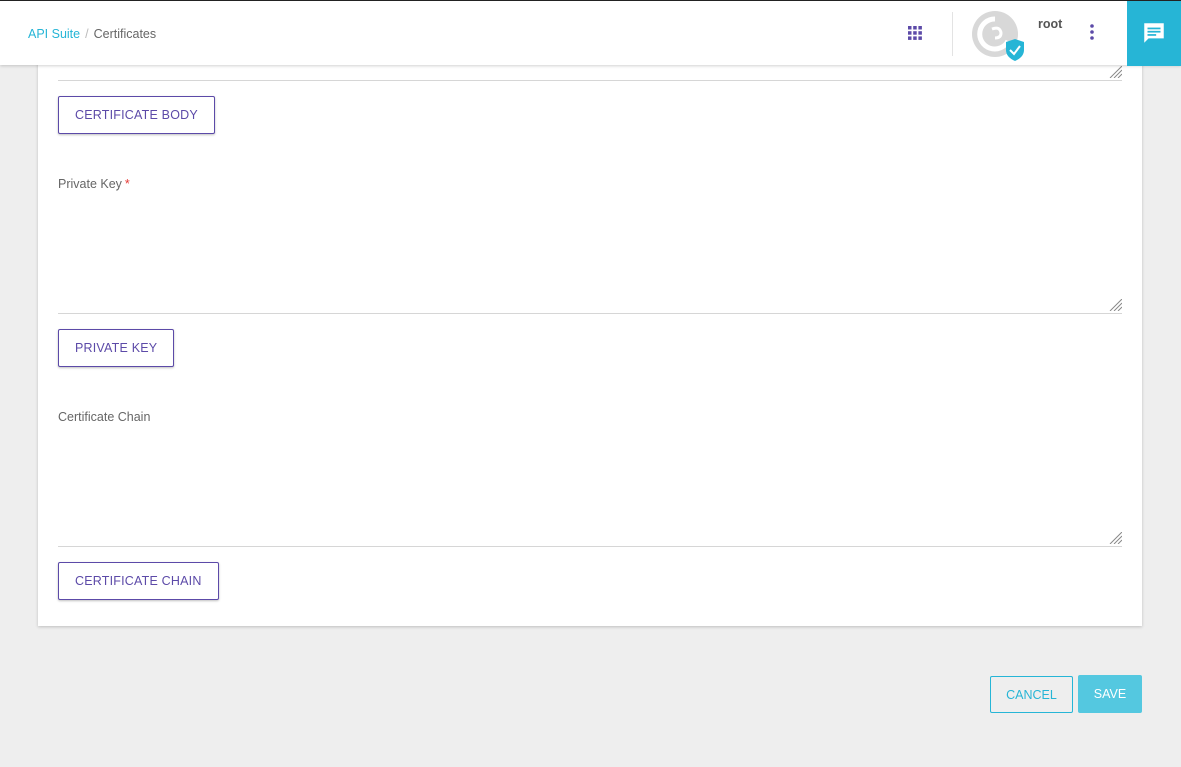 The height and width of the screenshot is (767, 1181). What do you see at coordinates (104, 417) in the screenshot?
I see `certificate-chain-label: Certificate Chain` at bounding box center [104, 417].